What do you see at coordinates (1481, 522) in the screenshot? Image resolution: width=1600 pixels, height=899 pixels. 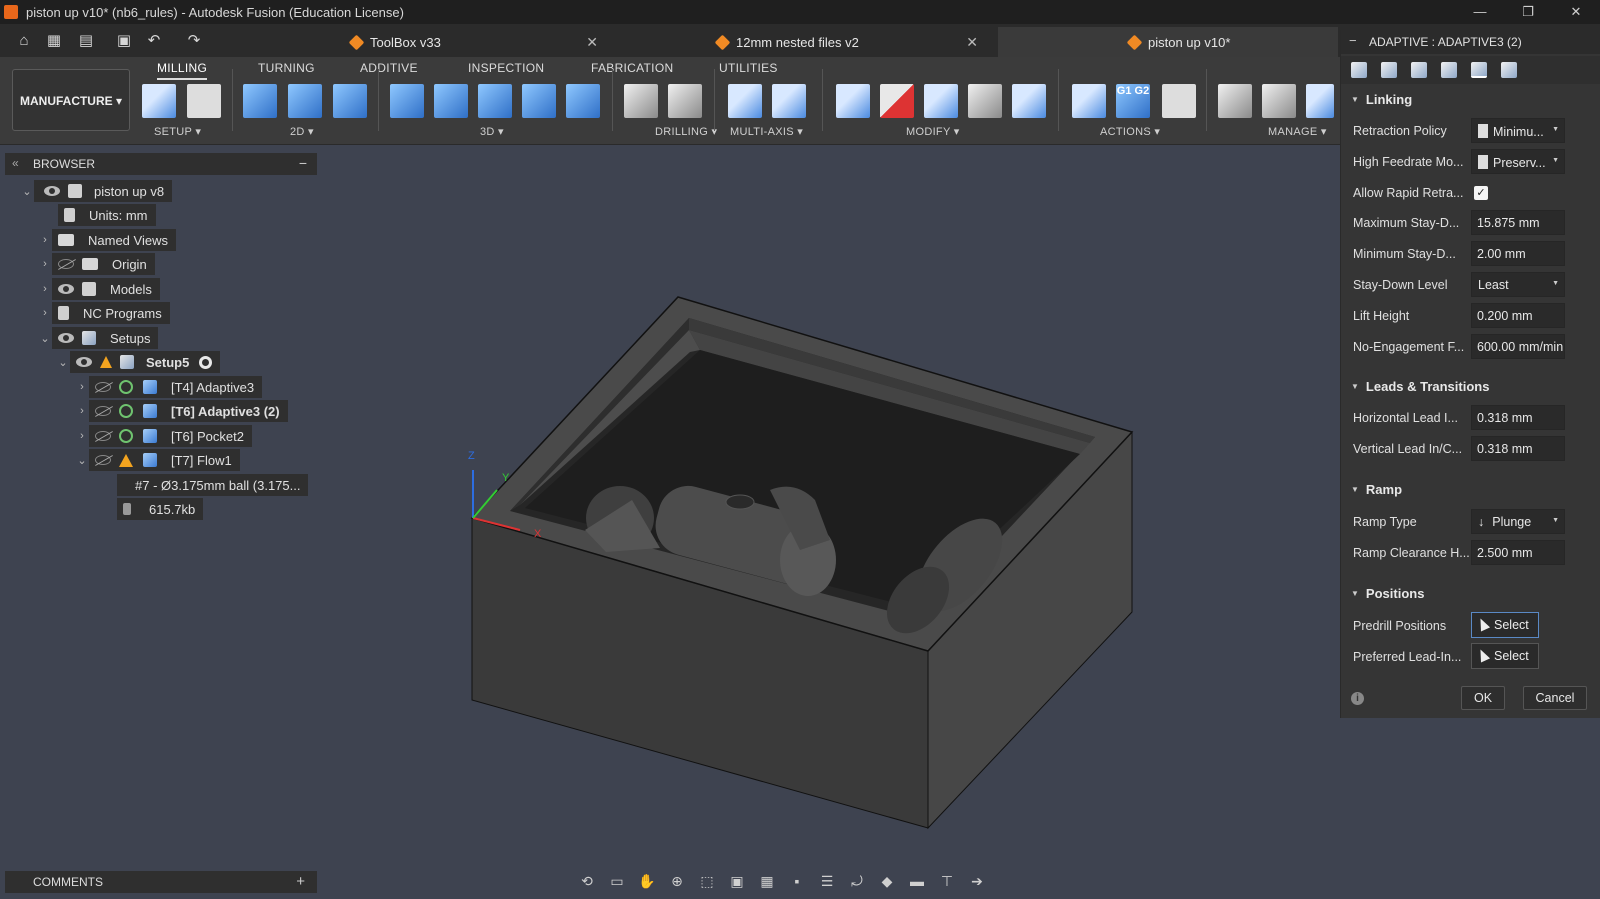 I see `plunge-arrow-icon: ↓` at bounding box center [1481, 522].